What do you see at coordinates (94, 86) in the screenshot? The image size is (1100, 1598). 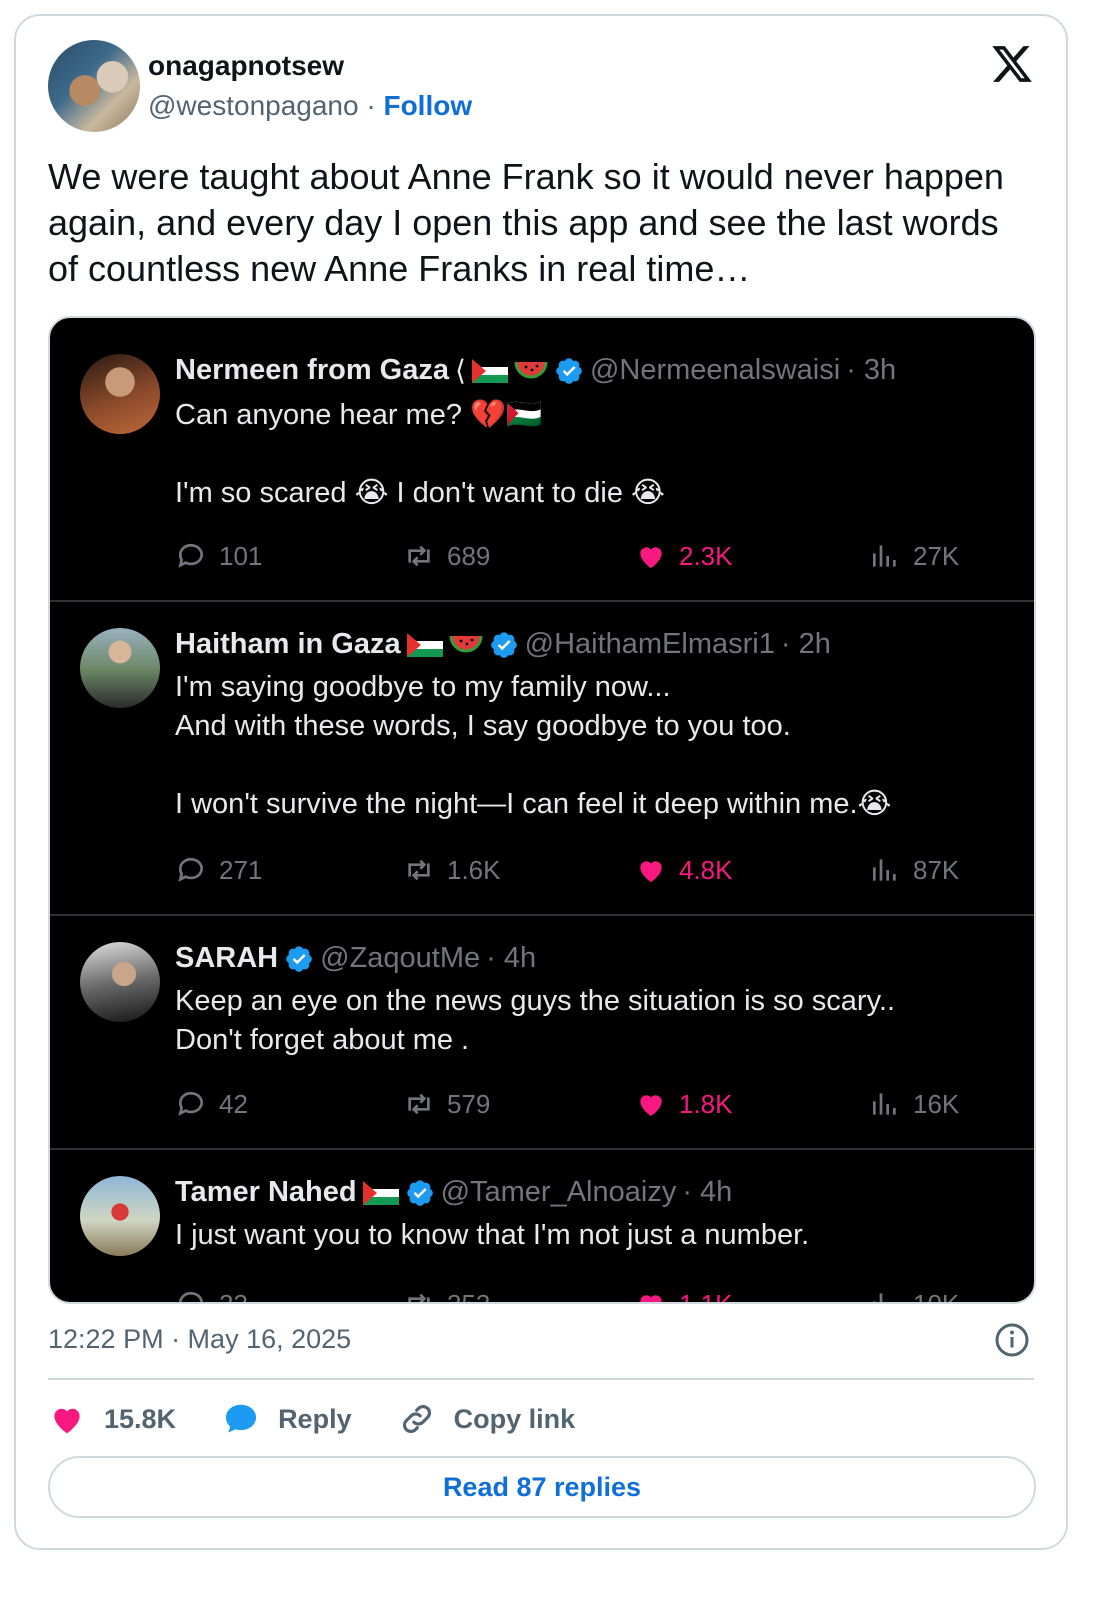 I see `author-avatar` at bounding box center [94, 86].